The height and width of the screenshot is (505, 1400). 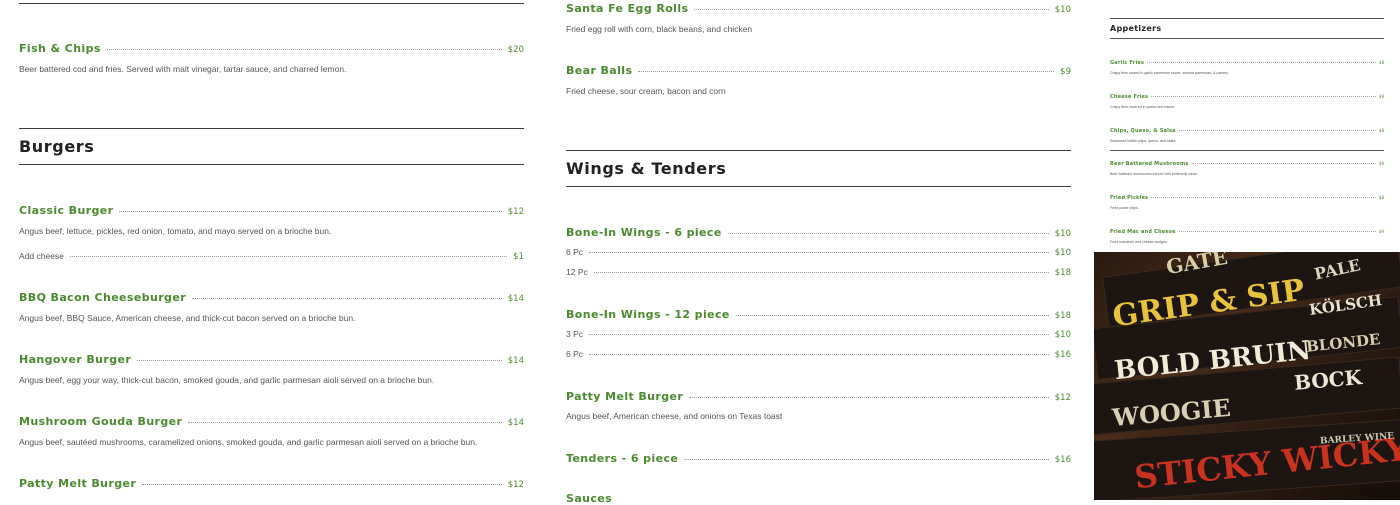 What do you see at coordinates (75, 359) in the screenshot?
I see `item-name: Hangover Burger` at bounding box center [75, 359].